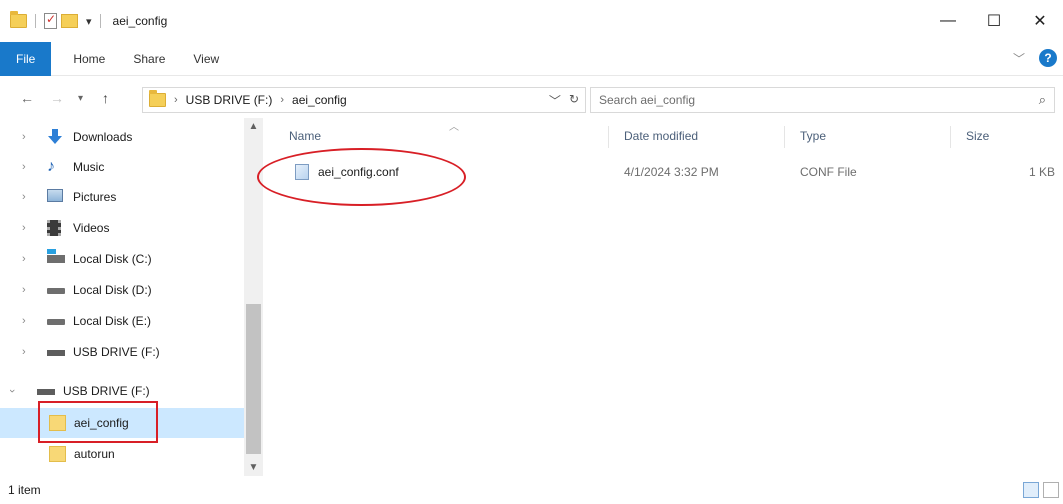 This screenshot has width=1063, height=504. What do you see at coordinates (1042, 100) in the screenshot?
I see `search-icon: ⌕` at bounding box center [1042, 100].